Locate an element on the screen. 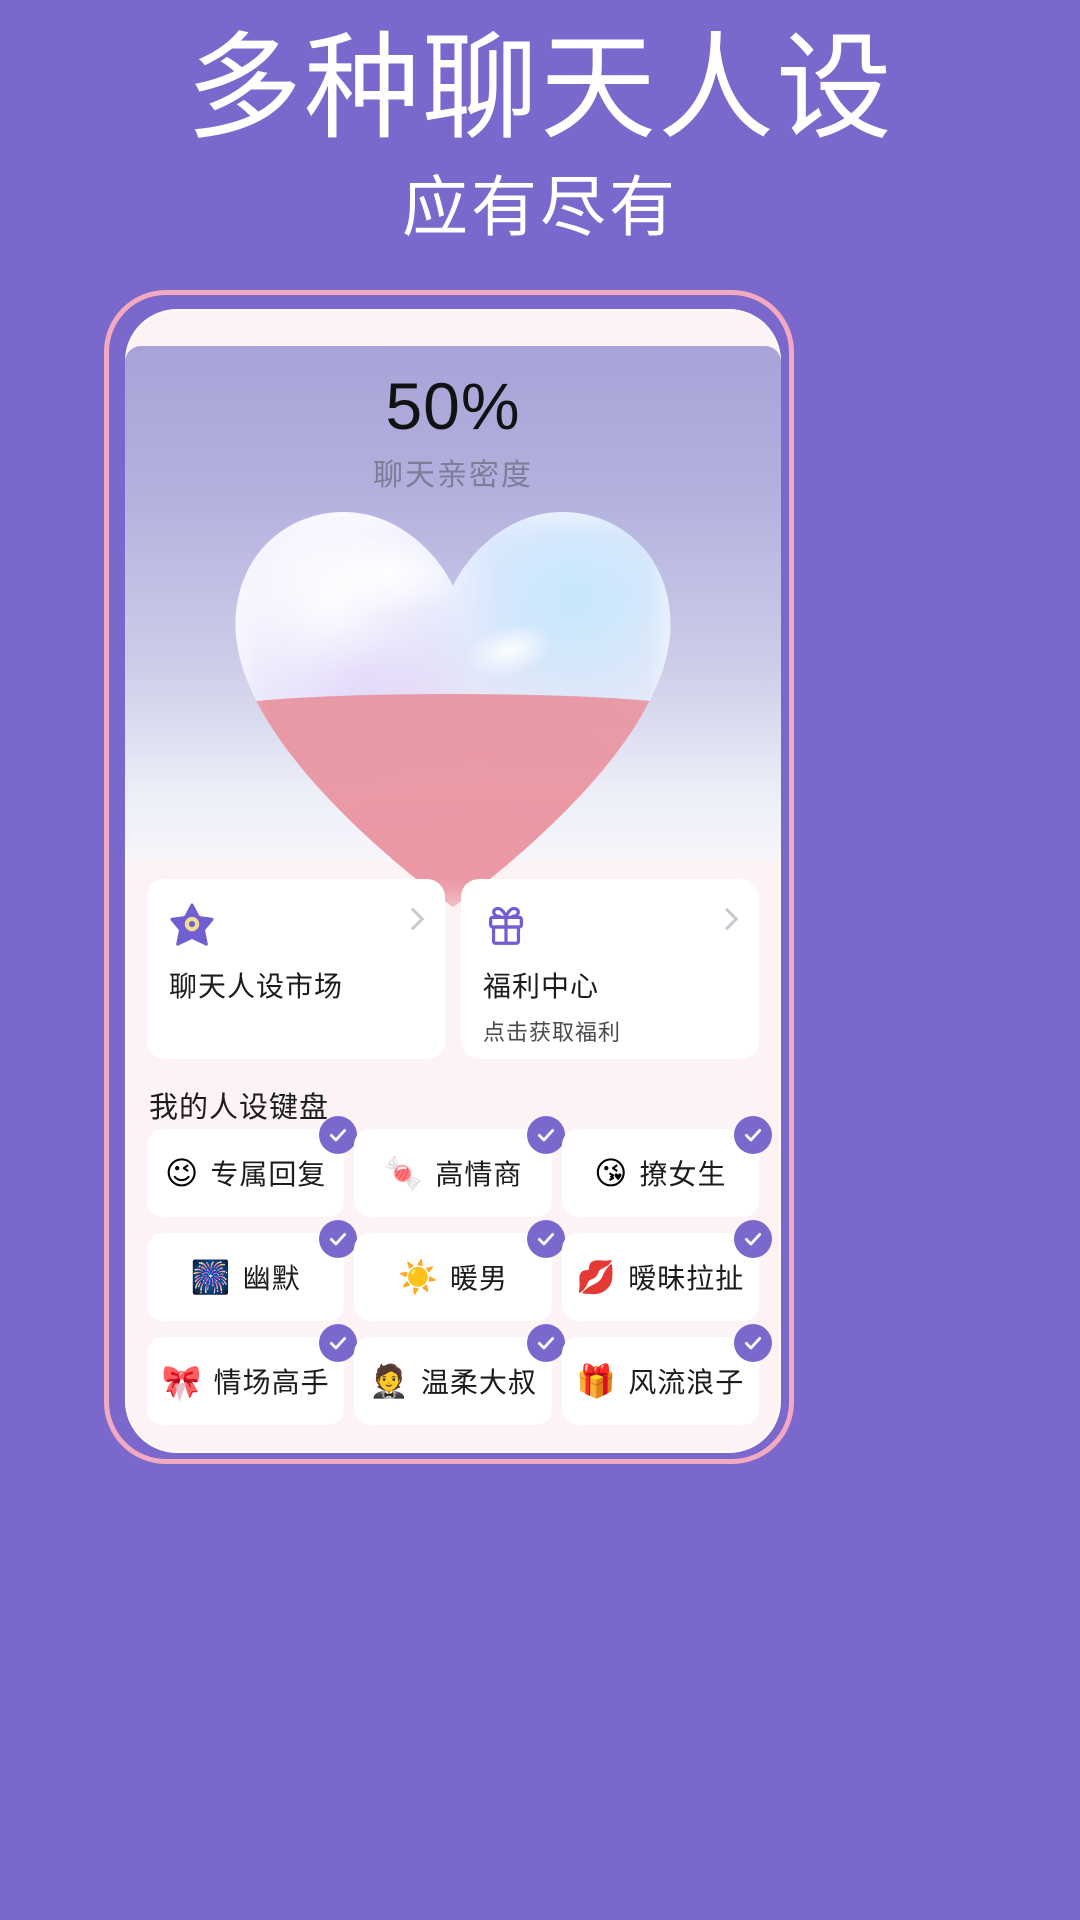  persona-label: 专属回复 is located at coordinates (268, 1174).